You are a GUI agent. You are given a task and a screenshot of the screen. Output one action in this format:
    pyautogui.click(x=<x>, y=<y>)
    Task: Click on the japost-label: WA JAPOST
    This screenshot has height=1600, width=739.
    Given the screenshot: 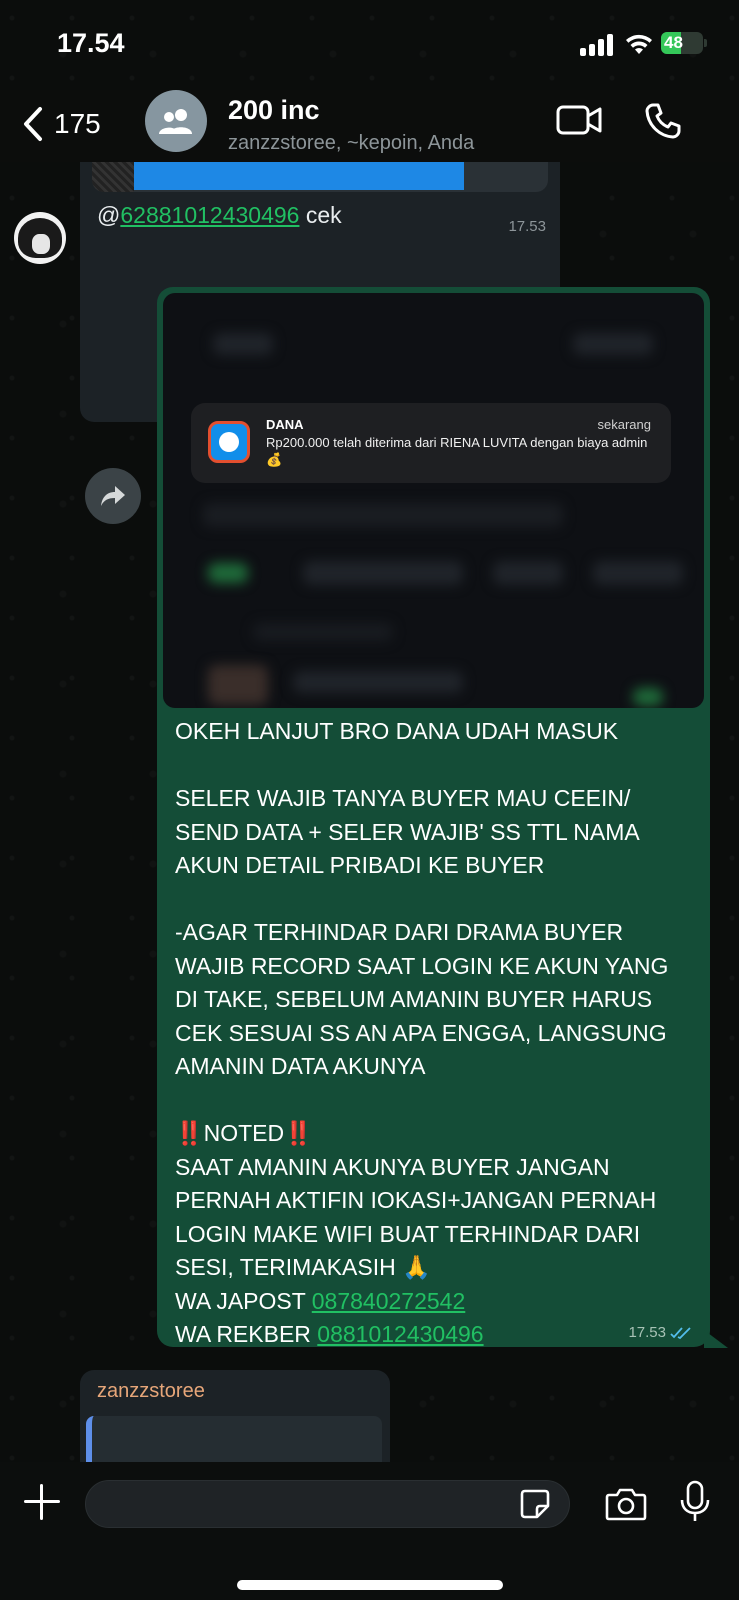 What is the action you would take?
    pyautogui.click(x=243, y=1300)
    